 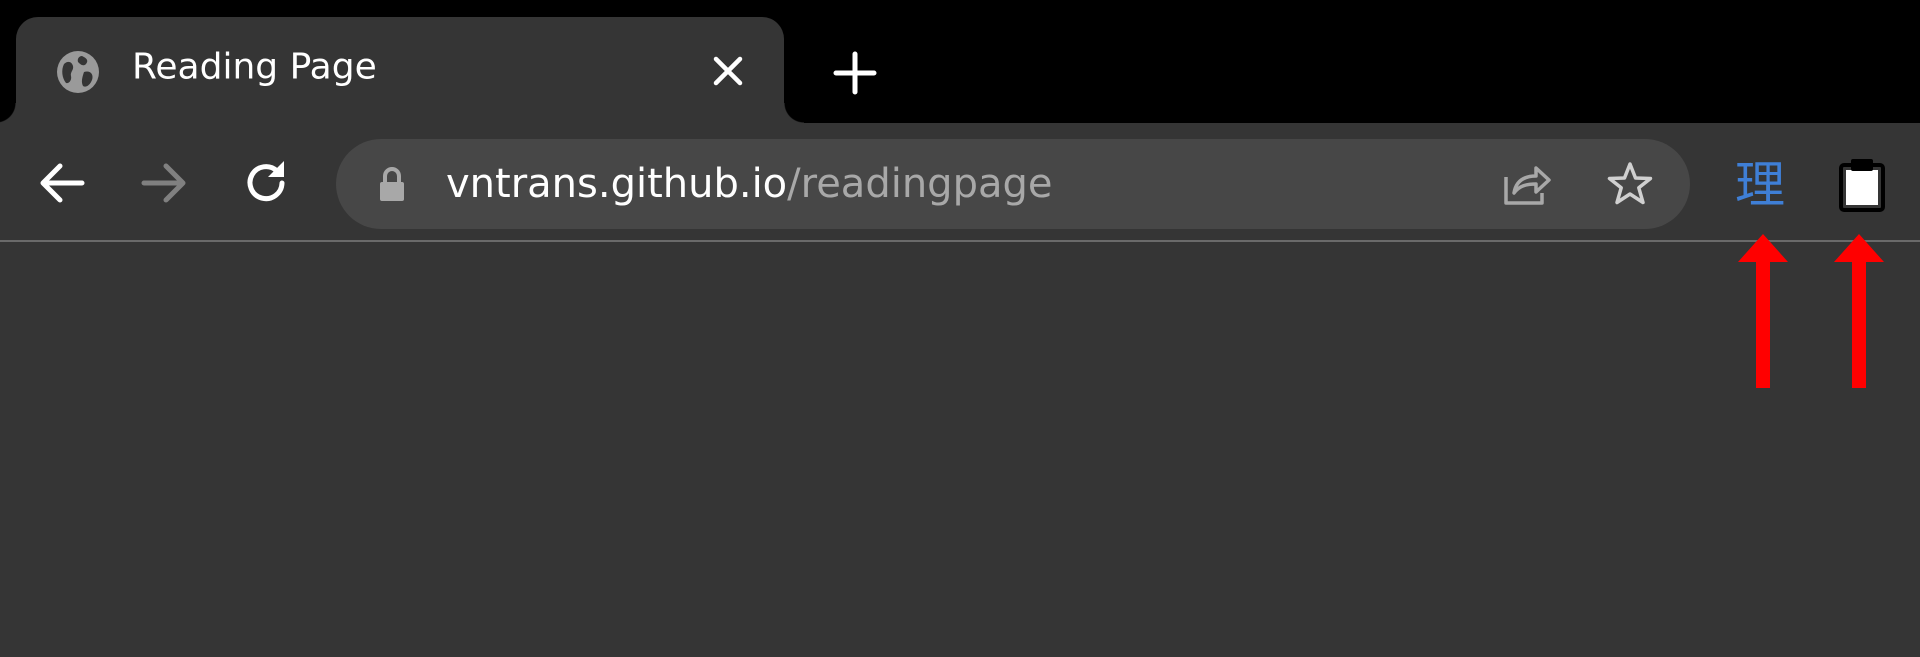 What do you see at coordinates (855, 73) in the screenshot?
I see `plus-icon` at bounding box center [855, 73].